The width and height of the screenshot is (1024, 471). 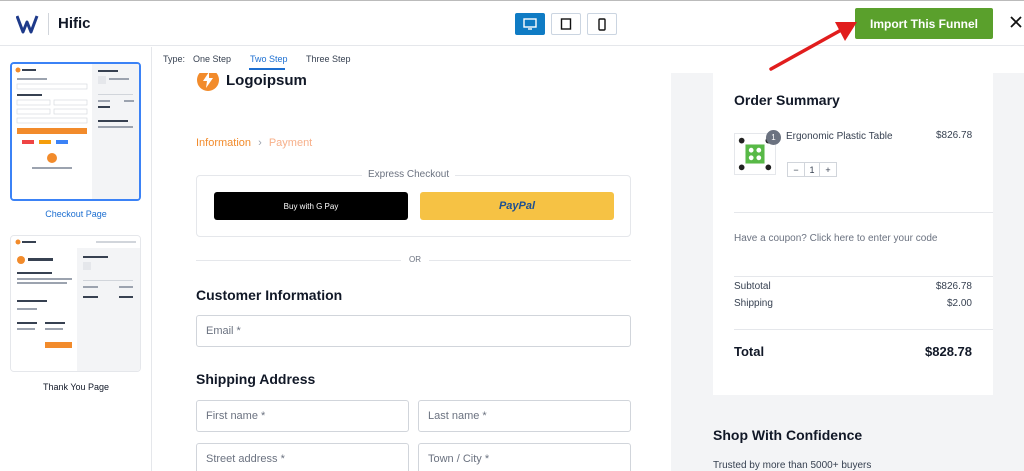 What do you see at coordinates (788, 435) in the screenshot?
I see `shop-with-confidence-title: Shop With Confidence` at bounding box center [788, 435].